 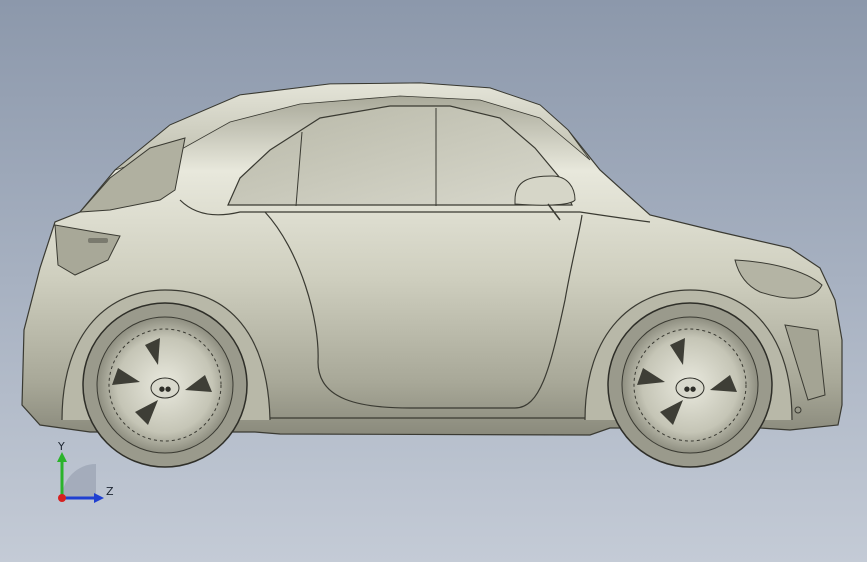 I want to click on front-wheel: ●●, so click(x=690, y=385).